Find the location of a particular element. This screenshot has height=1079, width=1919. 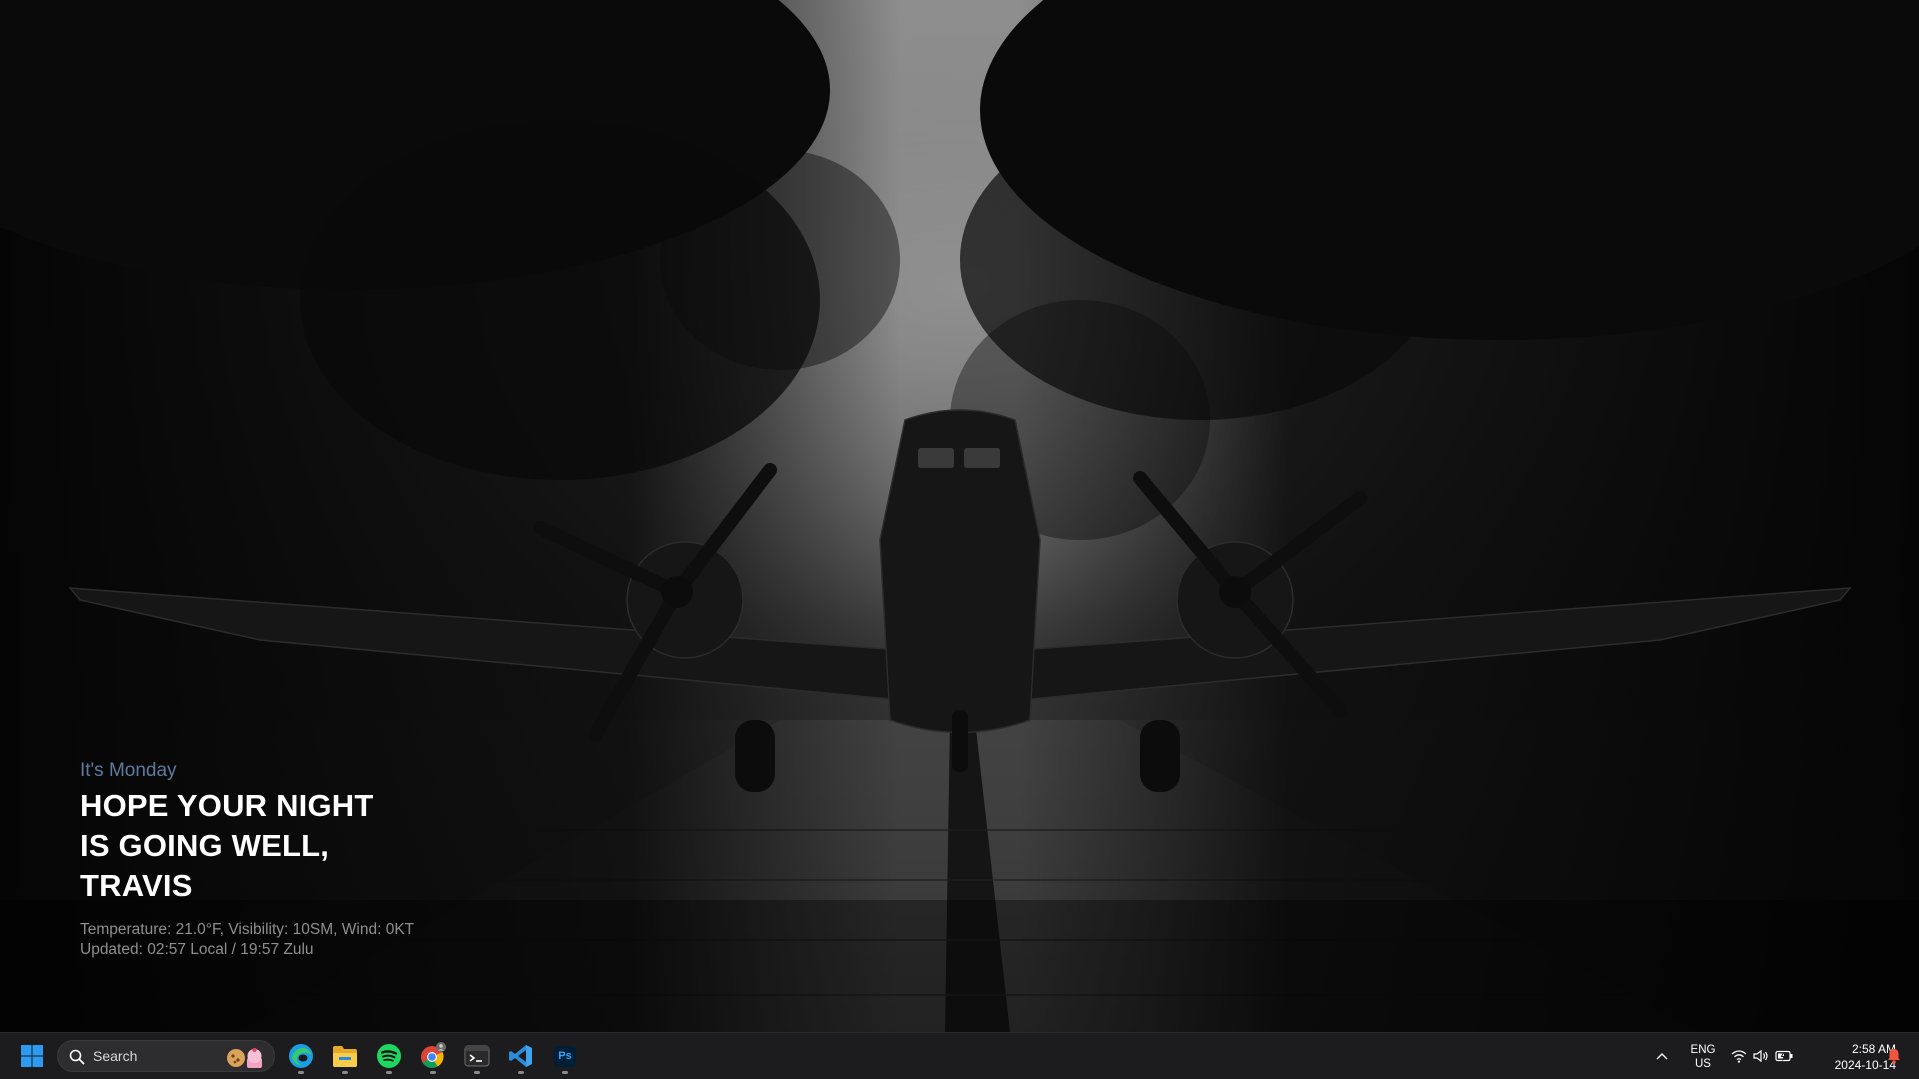

weather-updated: Updated: 02:57 Local / 19:57 Zulu is located at coordinates (197, 949).